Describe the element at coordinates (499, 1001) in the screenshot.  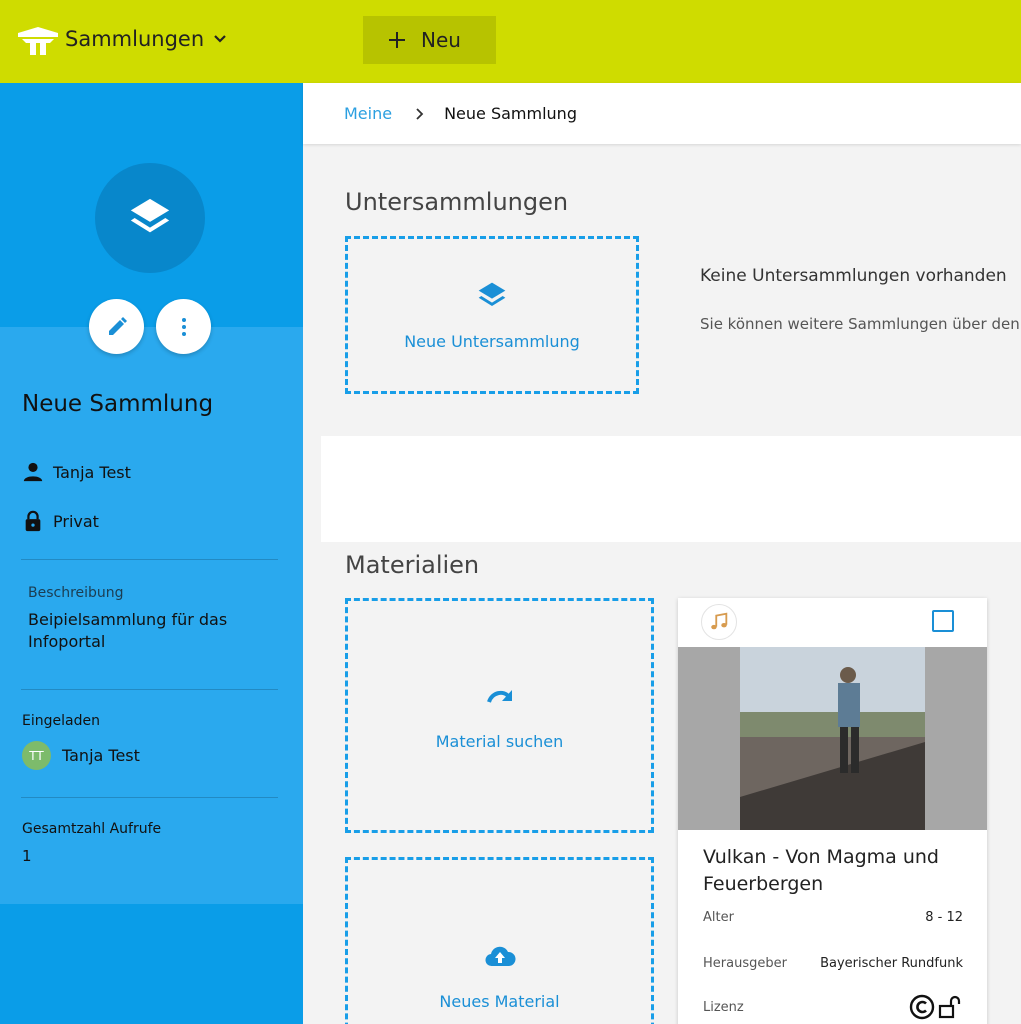
I see `new-material-label: Neues Material` at that location.